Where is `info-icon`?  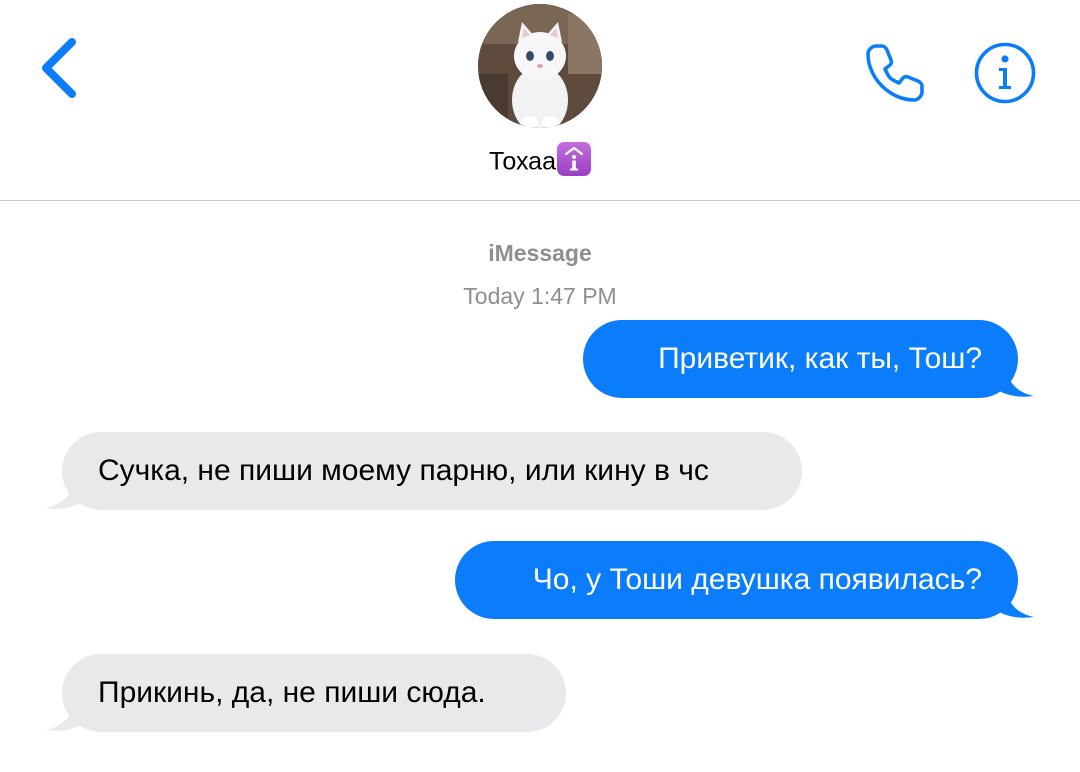 info-icon is located at coordinates (1005, 73).